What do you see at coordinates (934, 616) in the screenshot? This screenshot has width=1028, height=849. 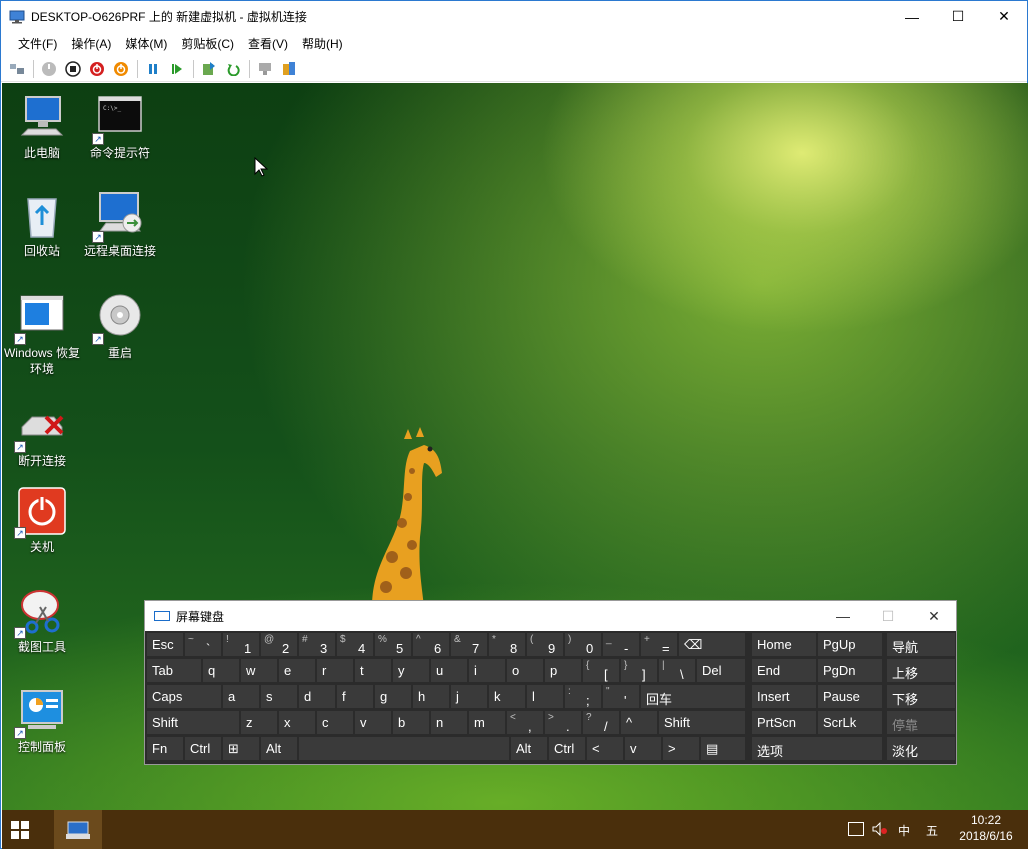 I see `osk-close-button: ✕` at bounding box center [934, 616].